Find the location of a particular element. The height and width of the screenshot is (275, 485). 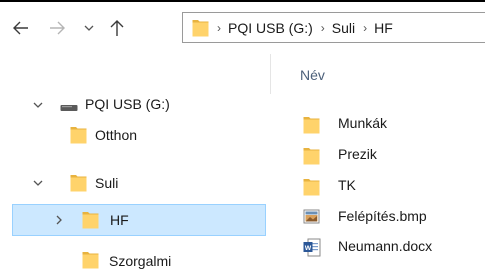

breadcrumb-item: PQI USB (G:) is located at coordinates (270, 28).